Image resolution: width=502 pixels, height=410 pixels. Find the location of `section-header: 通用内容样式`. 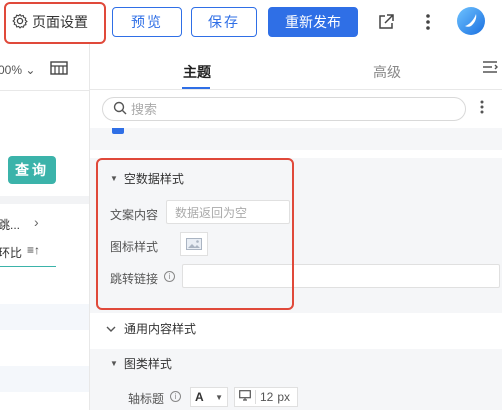

section-header: 通用内容样式 is located at coordinates (151, 328).